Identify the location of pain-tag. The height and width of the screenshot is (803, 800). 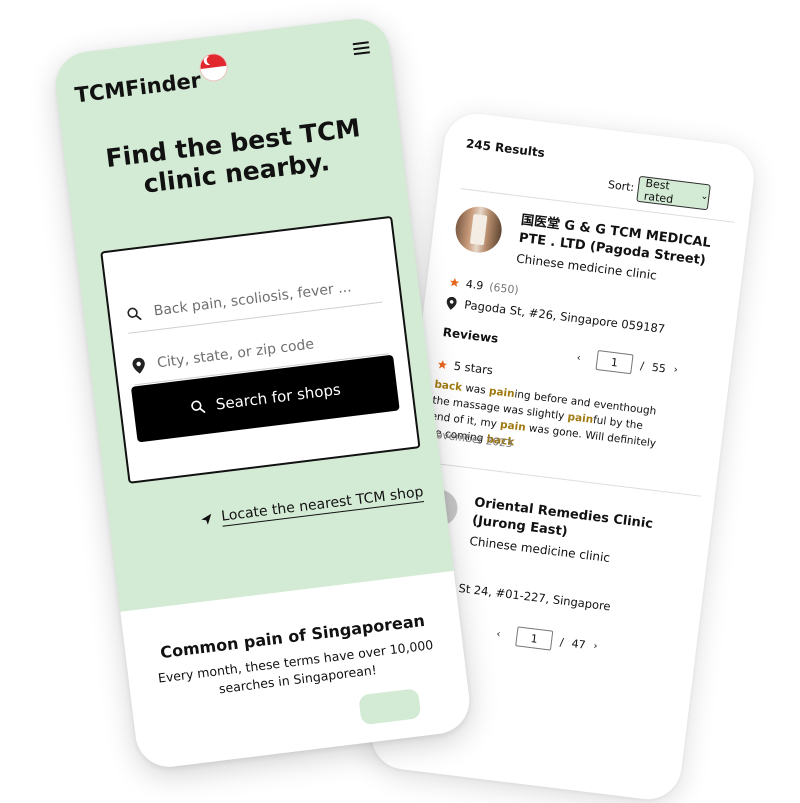
(390, 707).